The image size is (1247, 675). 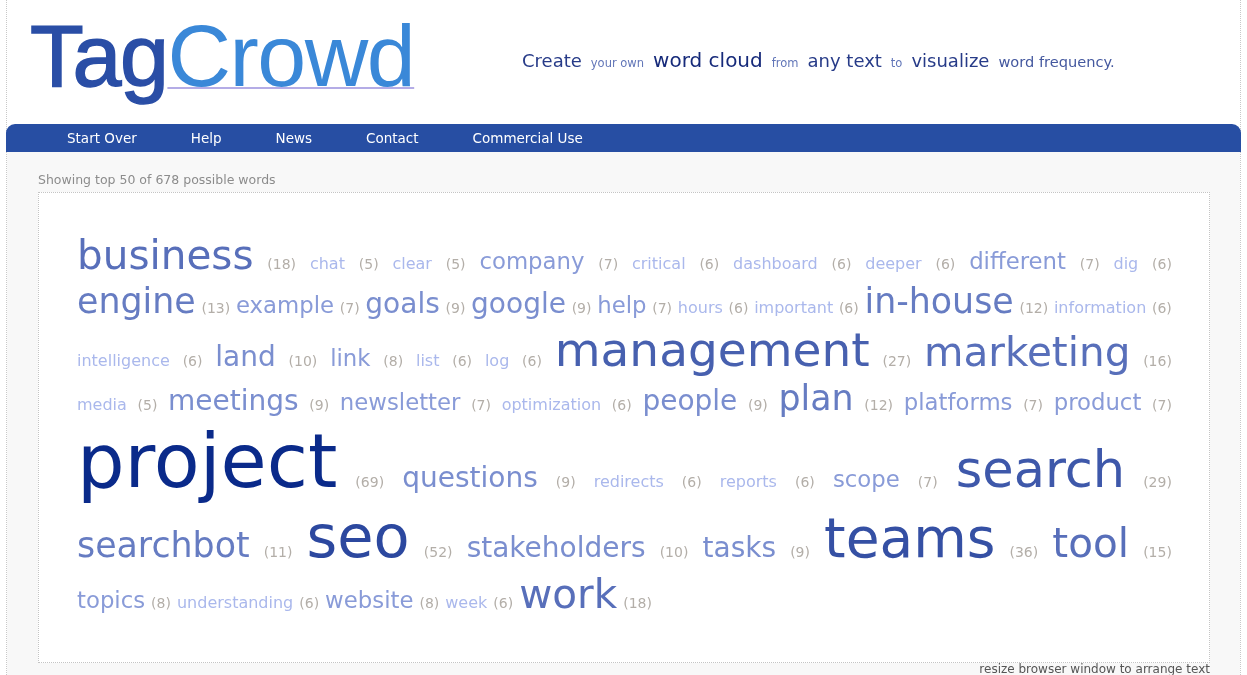 What do you see at coordinates (700, 307) in the screenshot?
I see `cloud-word: hours` at bounding box center [700, 307].